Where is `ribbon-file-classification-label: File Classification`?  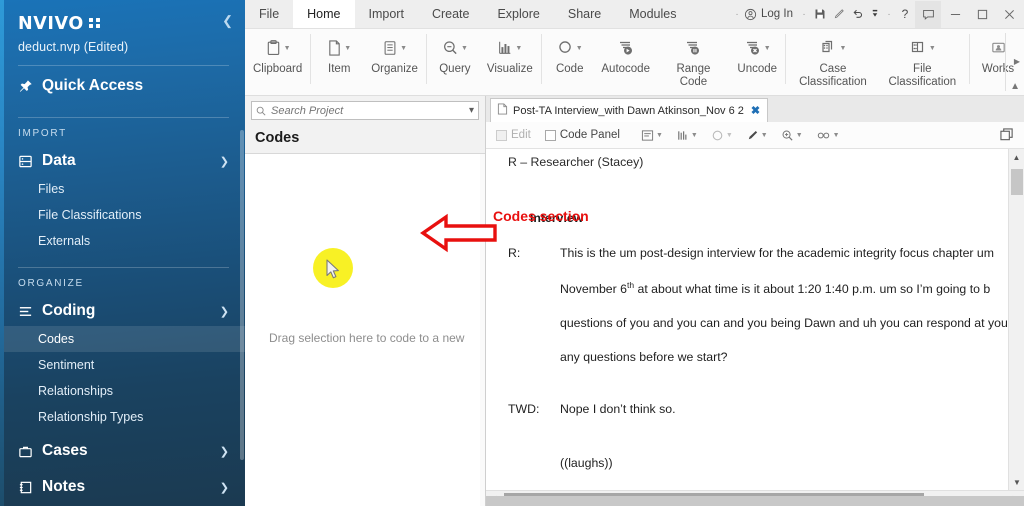 ribbon-file-classification-label: File Classification is located at coordinates (922, 75).